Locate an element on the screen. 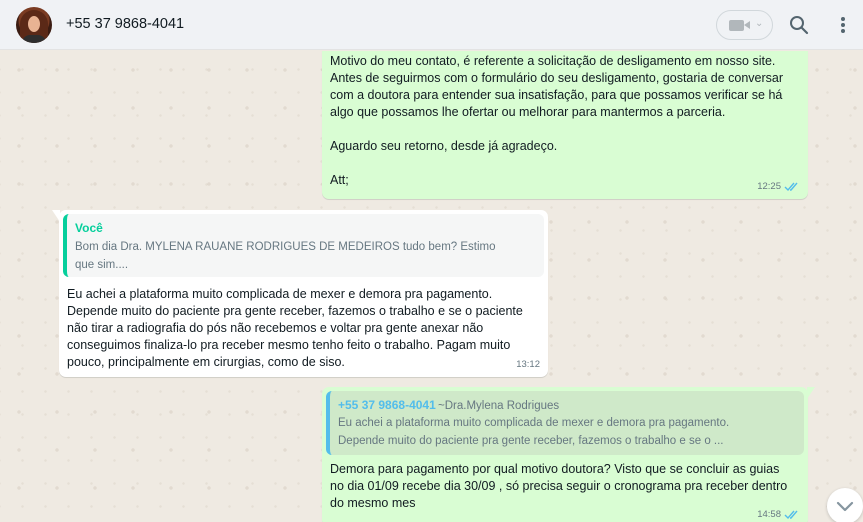 The height and width of the screenshot is (522, 863). scroll-to-bottom-button is located at coordinates (845, 505).